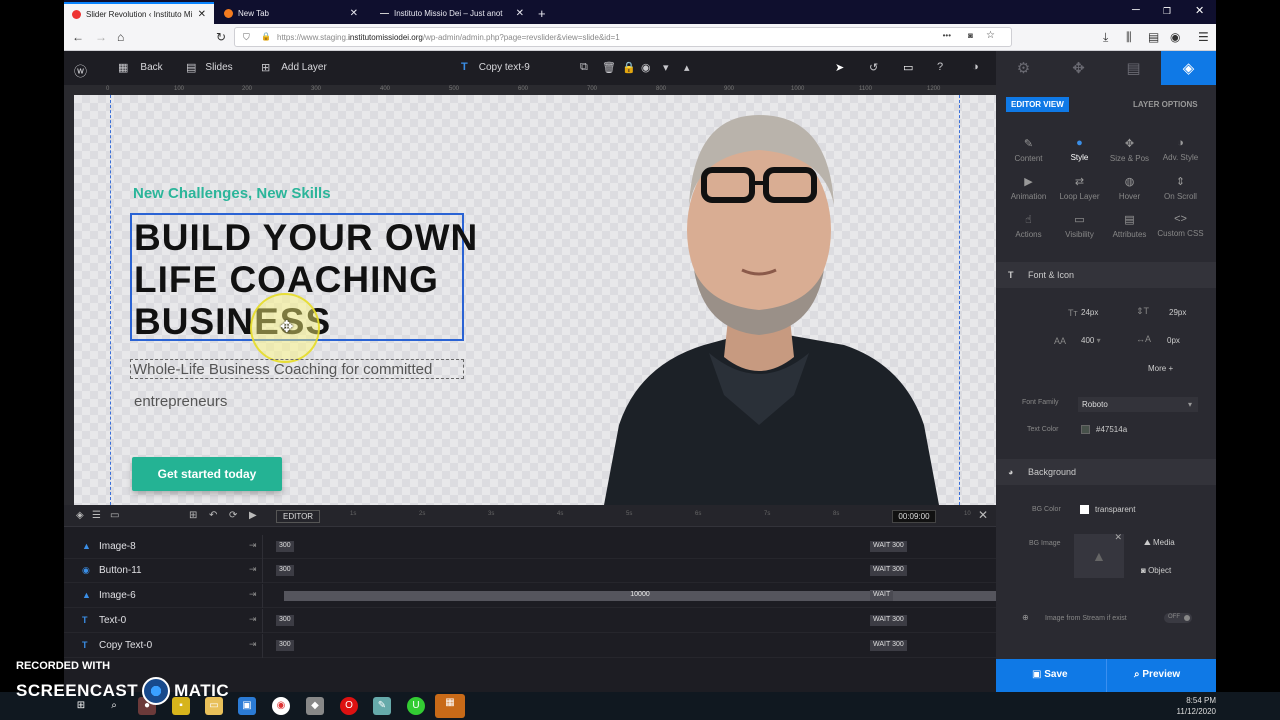  What do you see at coordinates (975, 67) in the screenshot?
I see `contrast-icon: ◑` at bounding box center [975, 67].